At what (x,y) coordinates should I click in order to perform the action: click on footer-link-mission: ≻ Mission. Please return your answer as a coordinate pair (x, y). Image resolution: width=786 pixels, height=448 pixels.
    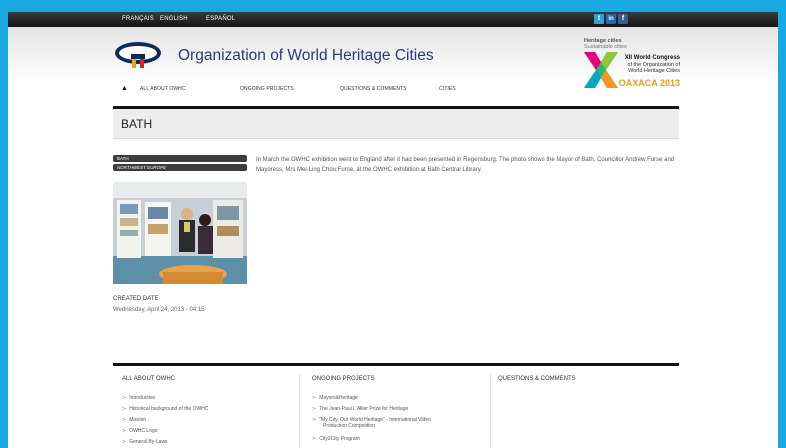
    Looking at the image, I should click on (134, 420).